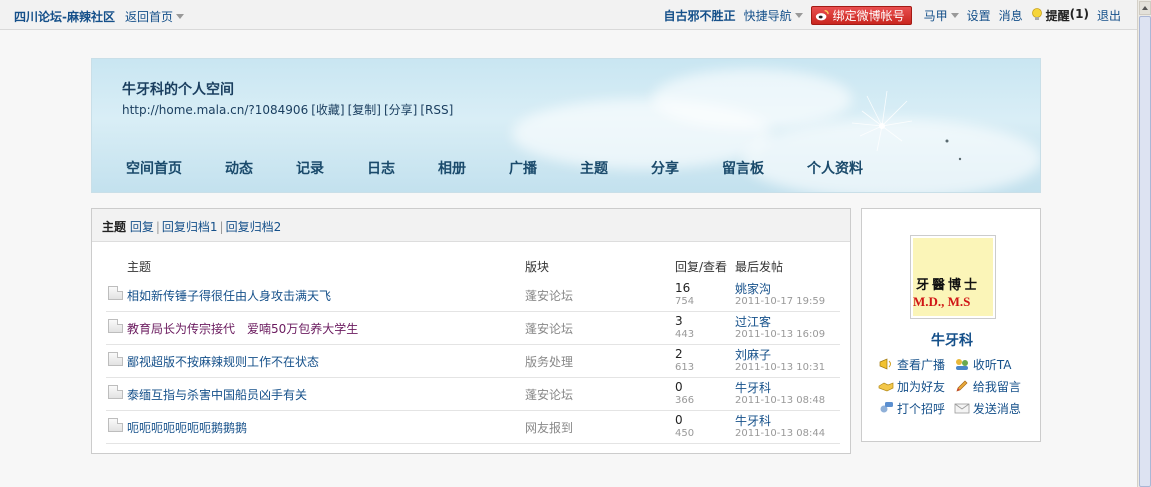 The height and width of the screenshot is (487, 1151). Describe the element at coordinates (1109, 15) in the screenshot. I see `logout-link: 退出` at that location.